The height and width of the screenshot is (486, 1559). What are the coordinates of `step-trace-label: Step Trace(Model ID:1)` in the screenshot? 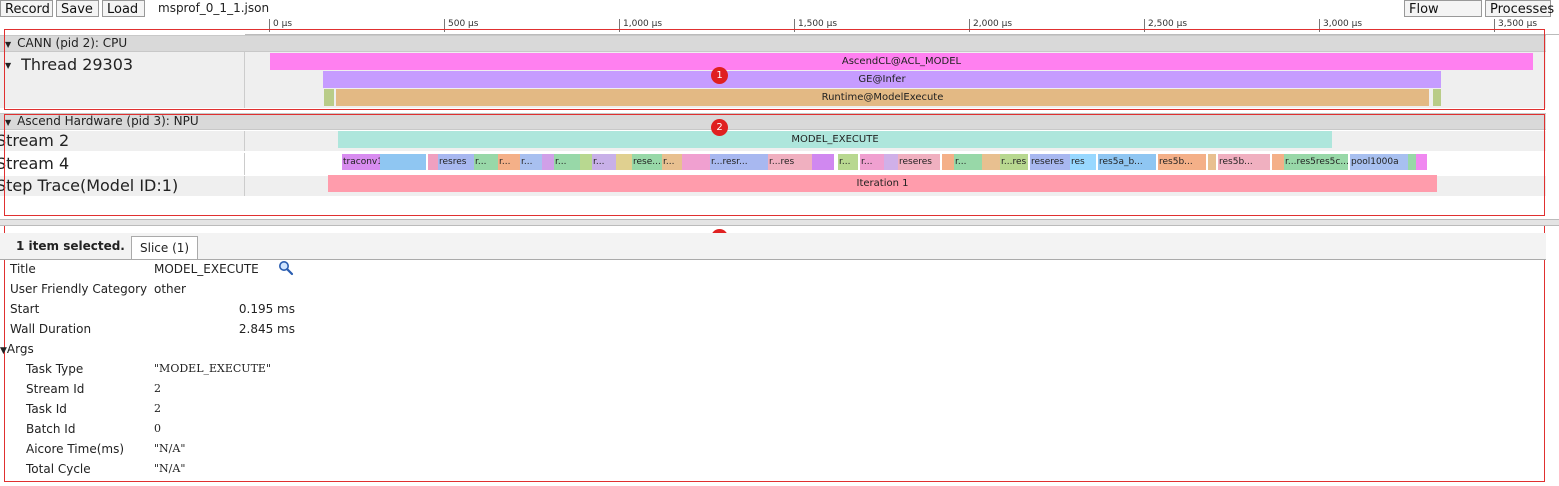 It's located at (89, 185).